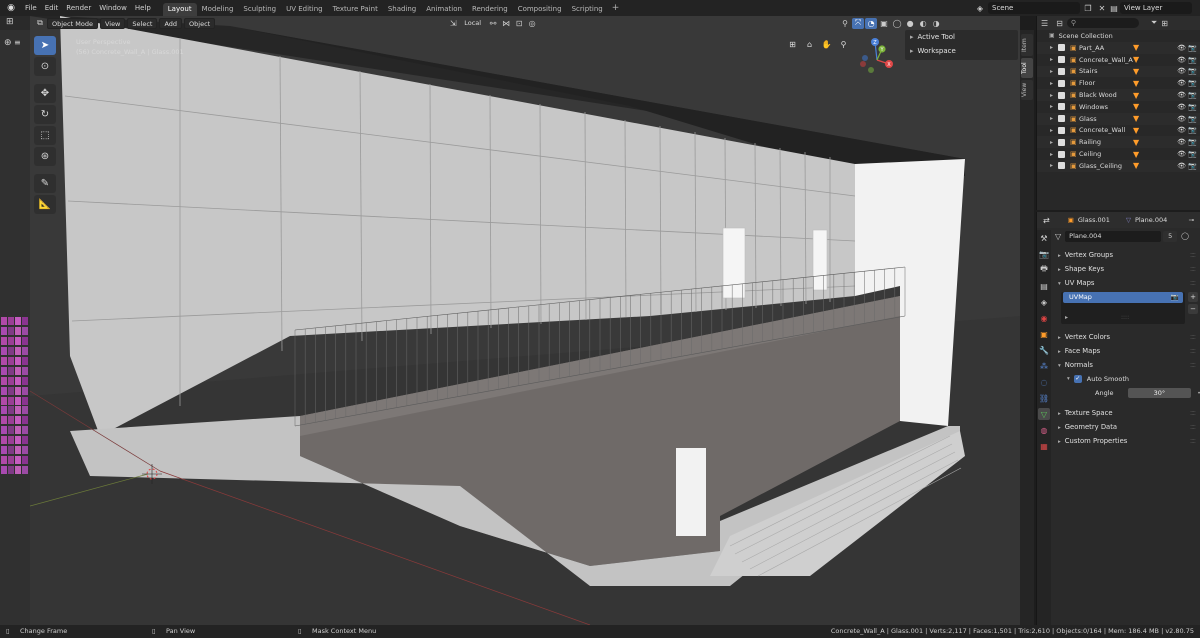 The image size is (1200, 638). Describe the element at coordinates (858, 23) in the screenshot. I see `gizmo-toggle-icon: ⤧` at that location.